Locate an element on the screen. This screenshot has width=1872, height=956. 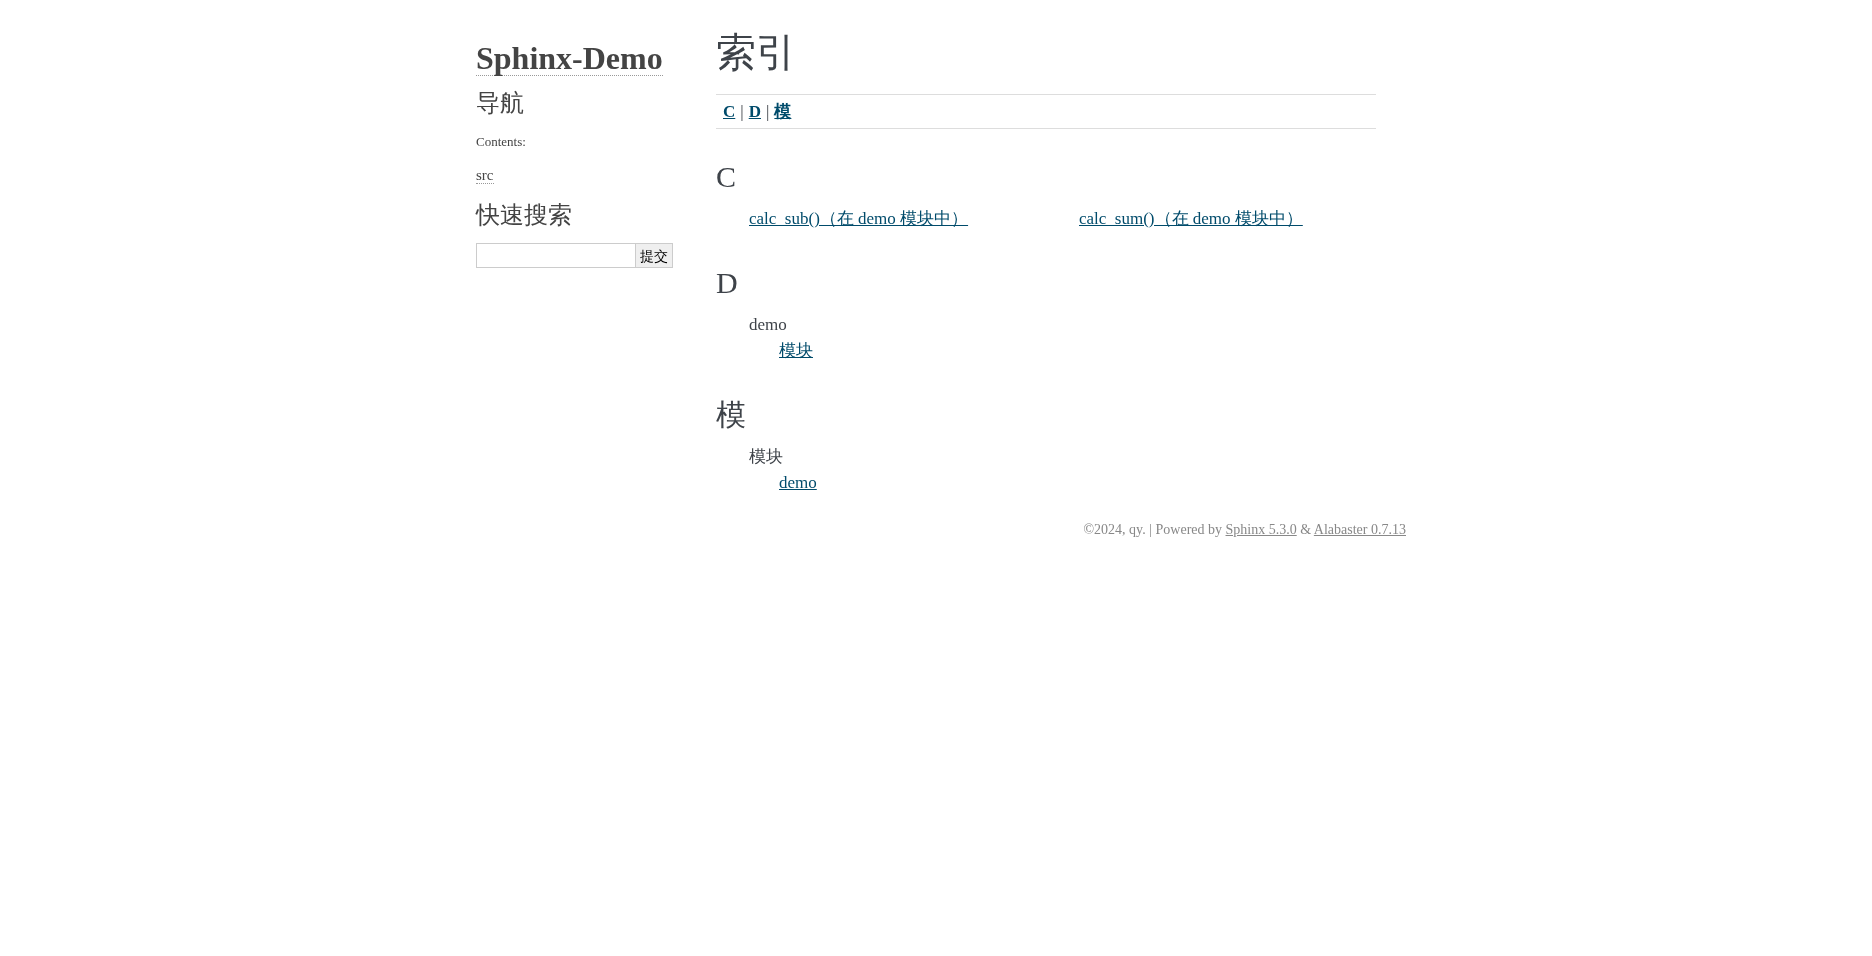
index-term: demo is located at coordinates (768, 325).